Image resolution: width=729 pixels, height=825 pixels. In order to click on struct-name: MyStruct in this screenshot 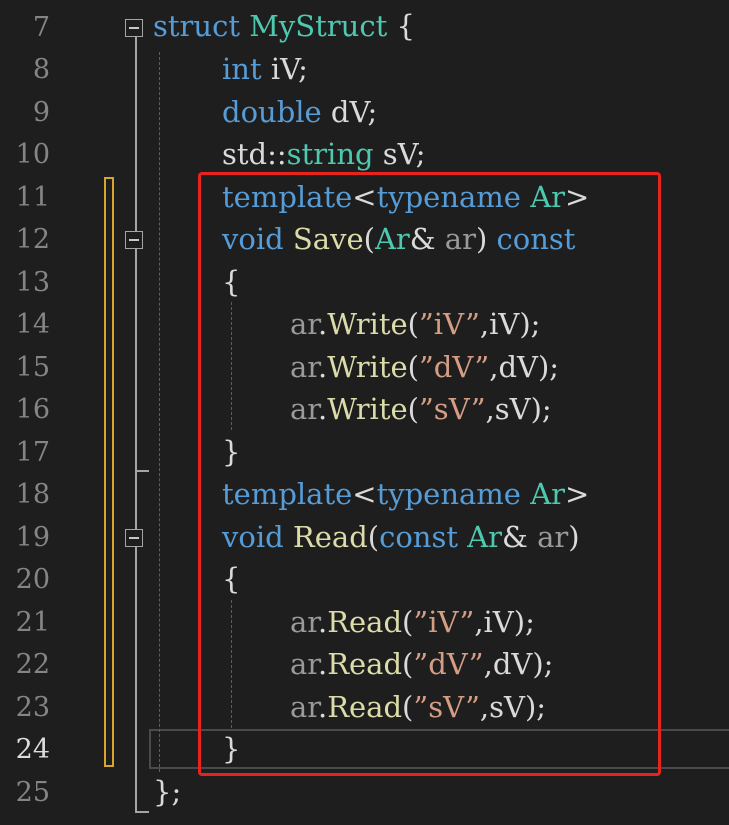, I will do `click(318, 26)`.